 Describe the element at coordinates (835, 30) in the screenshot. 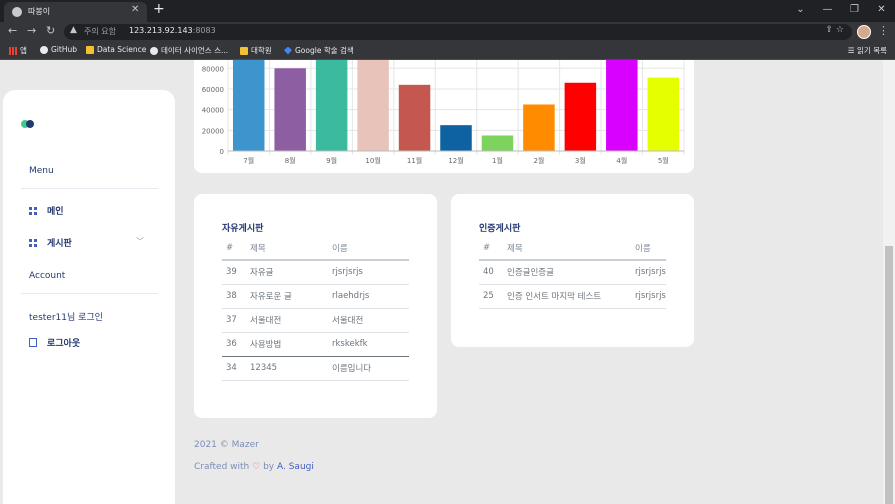

I see `bookmark-star-icon: ⇪ ☆` at that location.